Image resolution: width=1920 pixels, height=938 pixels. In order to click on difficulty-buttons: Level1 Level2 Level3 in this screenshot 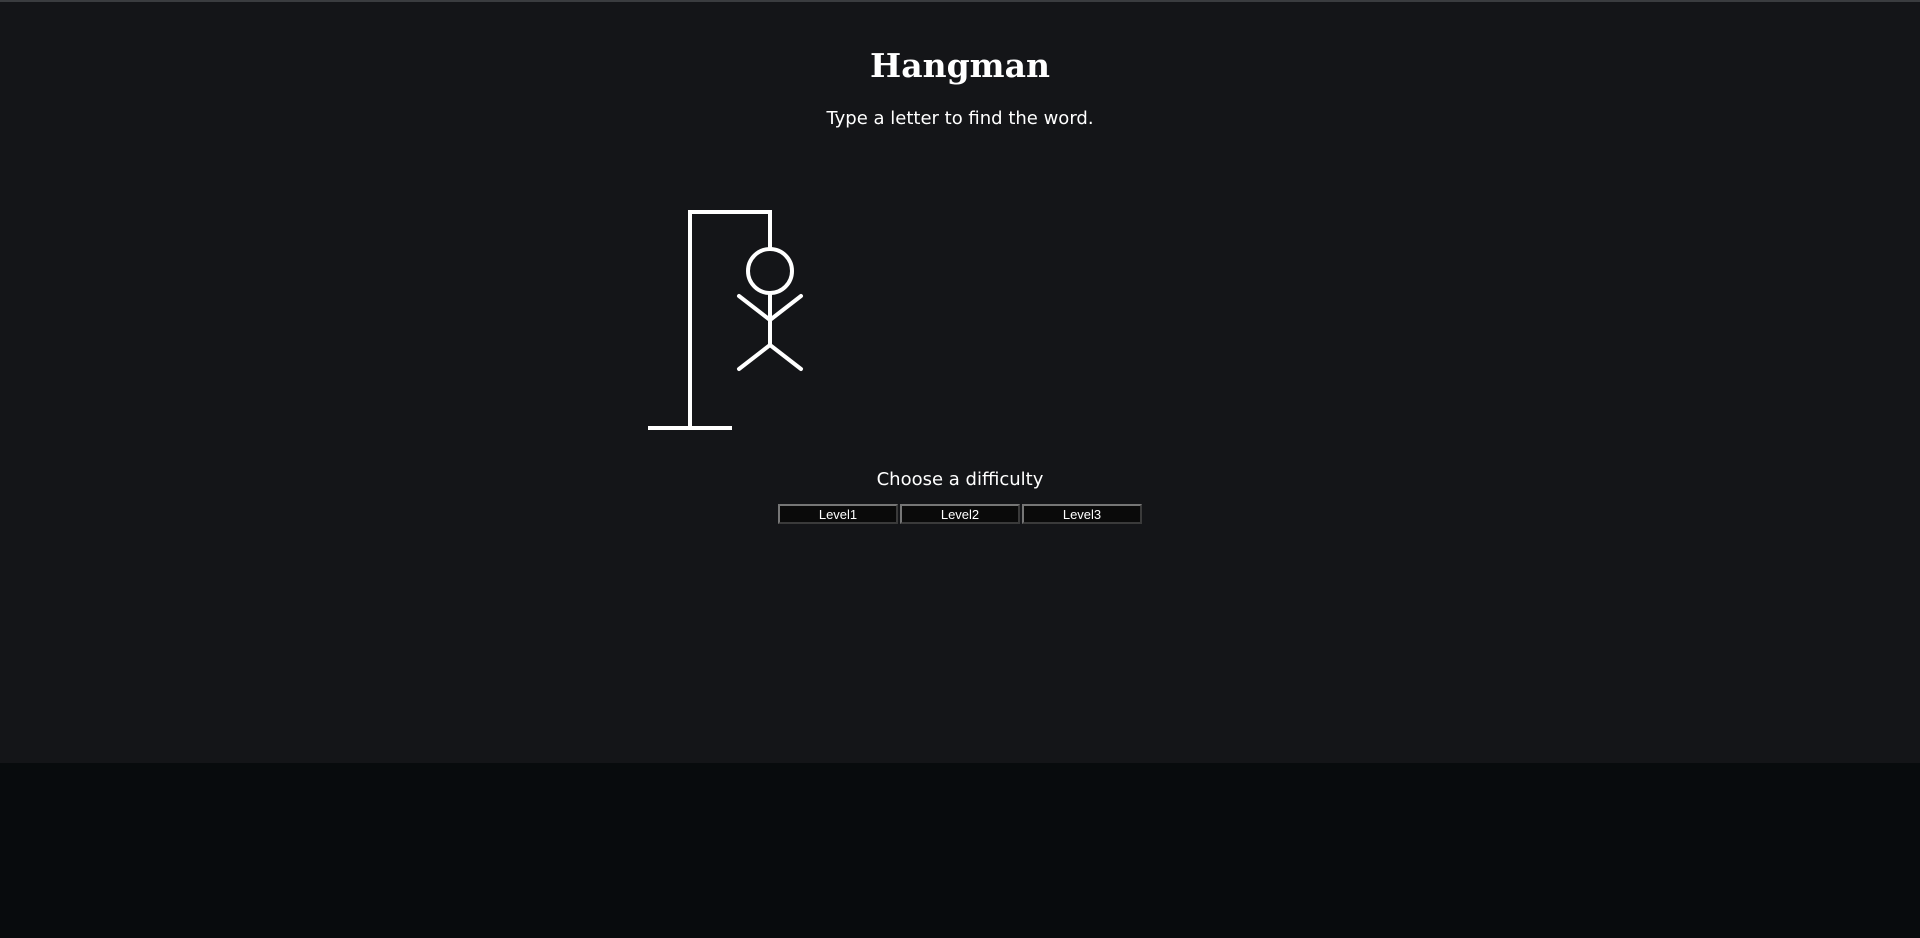, I will do `click(960, 514)`.